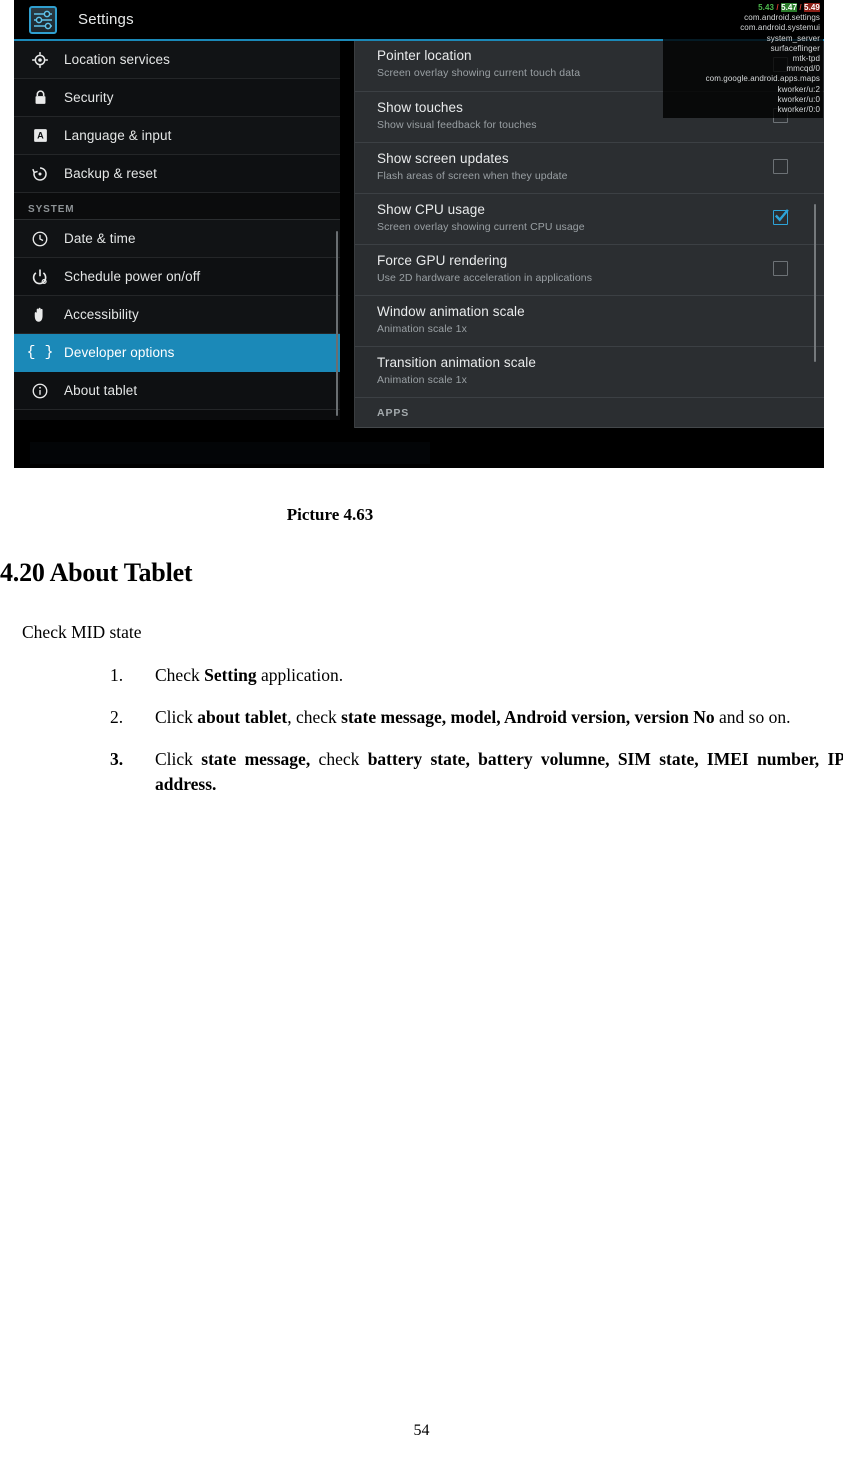  Describe the element at coordinates (481, 227) in the screenshot. I see `setting-subtitle: Screen overlay showing current CPU usage` at that location.